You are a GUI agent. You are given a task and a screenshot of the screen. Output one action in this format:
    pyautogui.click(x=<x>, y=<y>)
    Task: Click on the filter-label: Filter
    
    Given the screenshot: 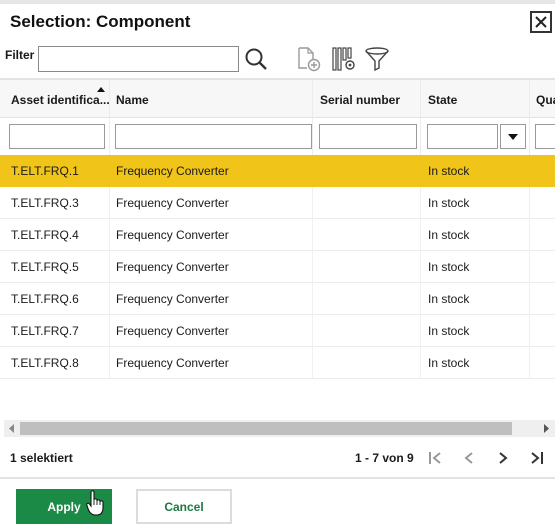 What is the action you would take?
    pyautogui.click(x=20, y=55)
    